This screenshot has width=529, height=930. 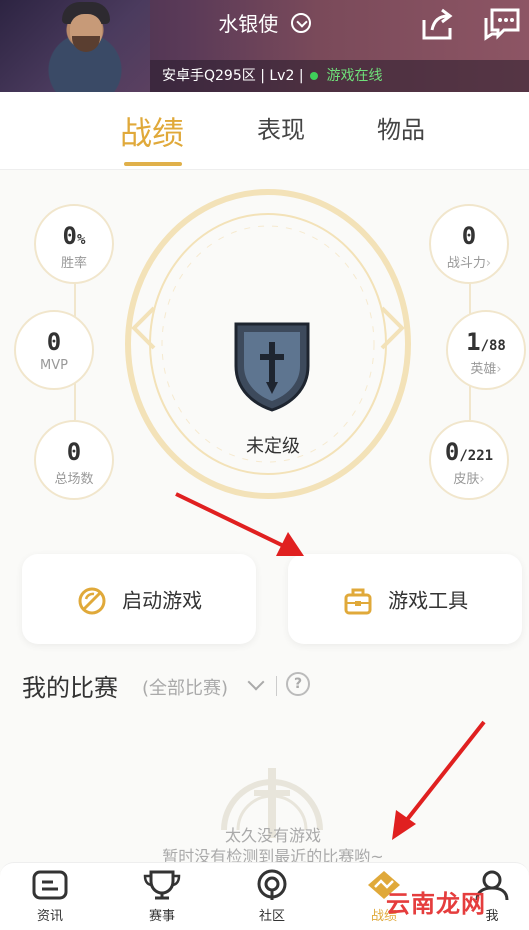 What do you see at coordinates (405, 599) in the screenshot?
I see `game-tools-button: 游戏工具` at bounding box center [405, 599].